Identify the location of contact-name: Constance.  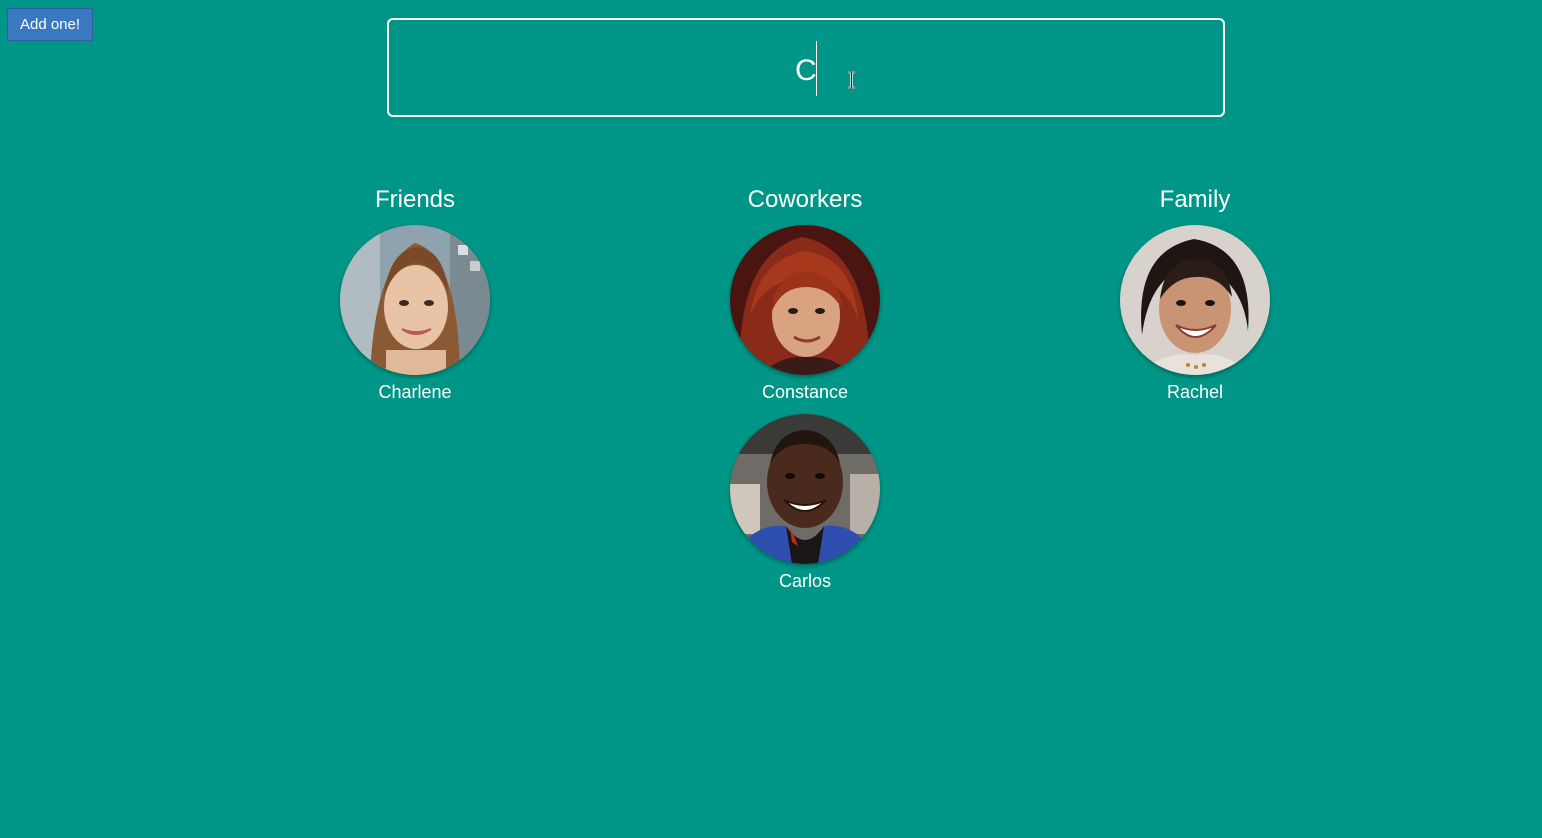
(805, 392).